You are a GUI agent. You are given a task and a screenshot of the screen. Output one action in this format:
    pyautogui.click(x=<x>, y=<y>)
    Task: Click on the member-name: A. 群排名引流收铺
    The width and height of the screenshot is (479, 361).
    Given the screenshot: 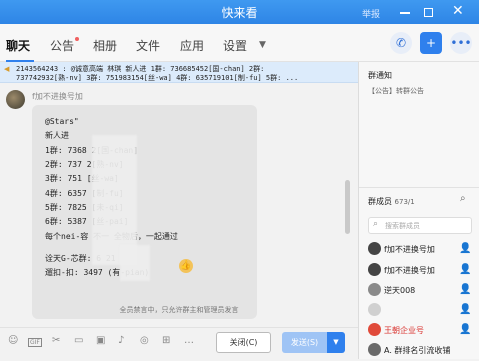 What is the action you would take?
    pyautogui.click(x=417, y=350)
    